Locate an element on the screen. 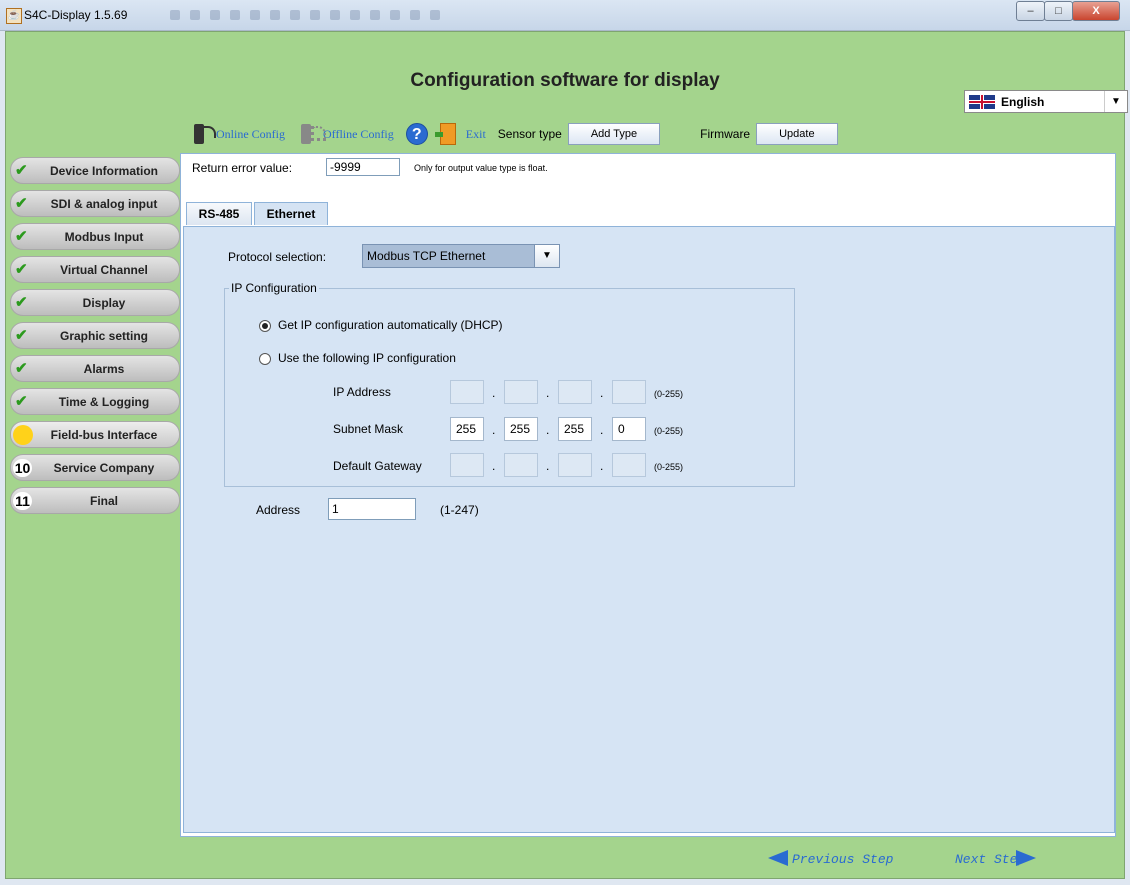 Image resolution: width=1130 pixels, height=885 pixels. subnet-mask-octet-3: 255 is located at coordinates (575, 429).